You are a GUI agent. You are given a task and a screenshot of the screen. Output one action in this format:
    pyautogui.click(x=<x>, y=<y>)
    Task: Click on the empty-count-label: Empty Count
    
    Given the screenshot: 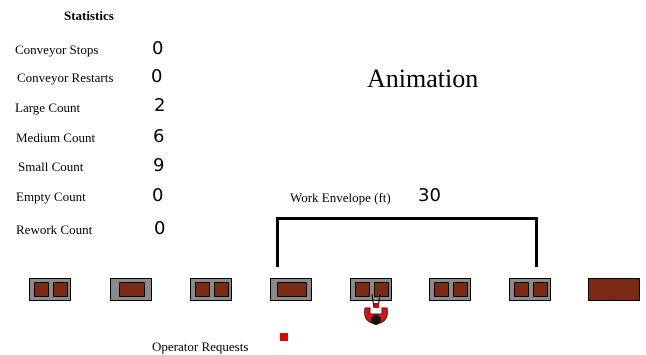 What is the action you would take?
    pyautogui.click(x=51, y=196)
    